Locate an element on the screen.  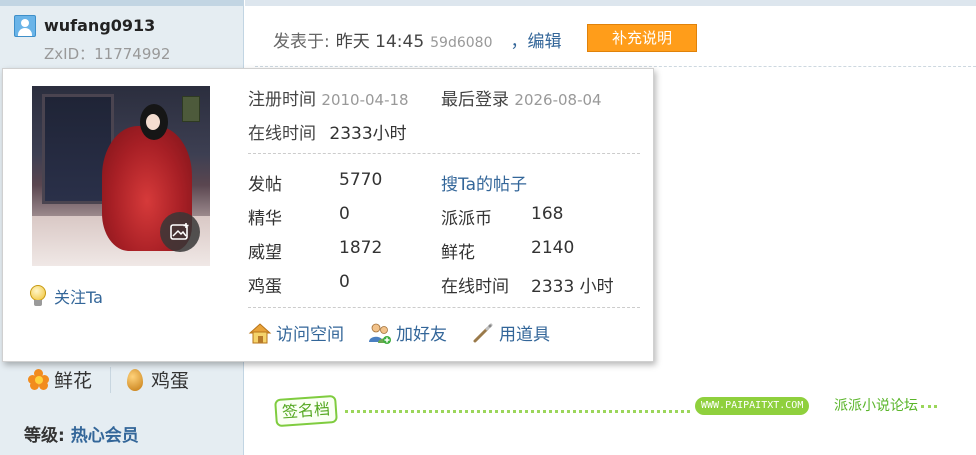
user-online-icon is located at coordinates (25, 26).